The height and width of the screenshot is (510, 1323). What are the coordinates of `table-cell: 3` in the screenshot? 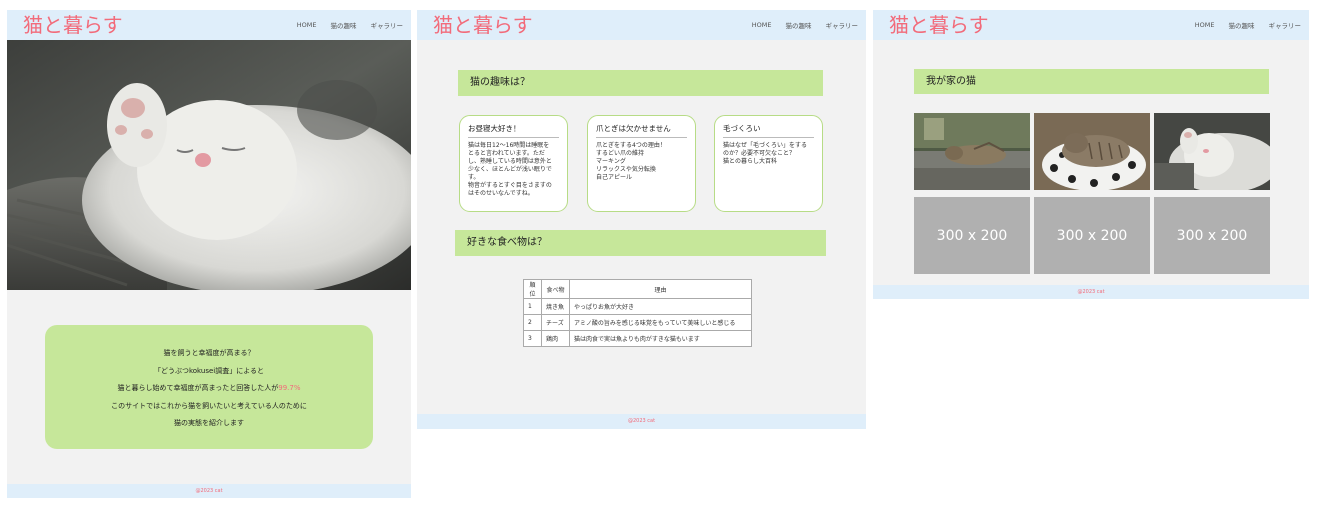 It's located at (532, 338).